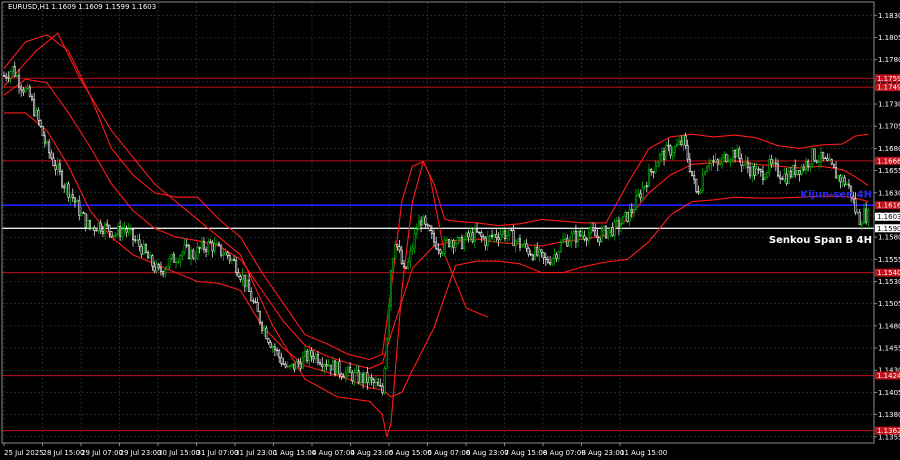 The height and width of the screenshot is (460, 900). What do you see at coordinates (564, 453) in the screenshot?
I see `x-tick-label: 8 Aug 07:00` at bounding box center [564, 453].